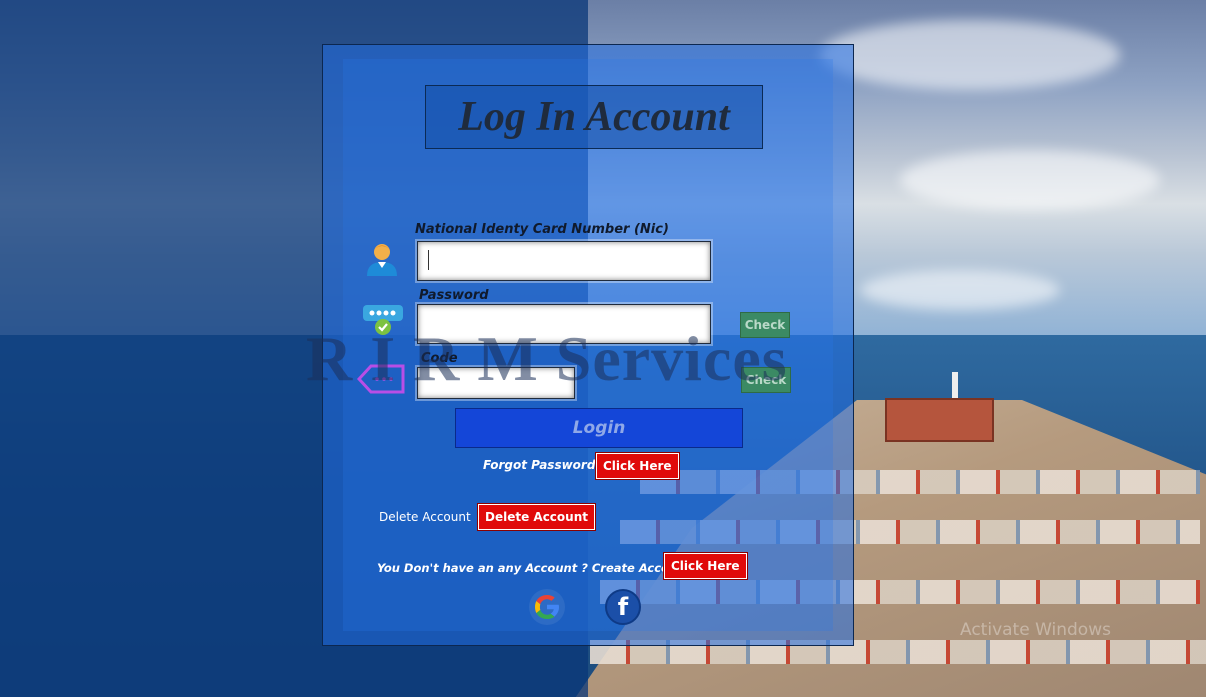  I want to click on nic-label: National Identy Card Number (Nic), so click(542, 229).